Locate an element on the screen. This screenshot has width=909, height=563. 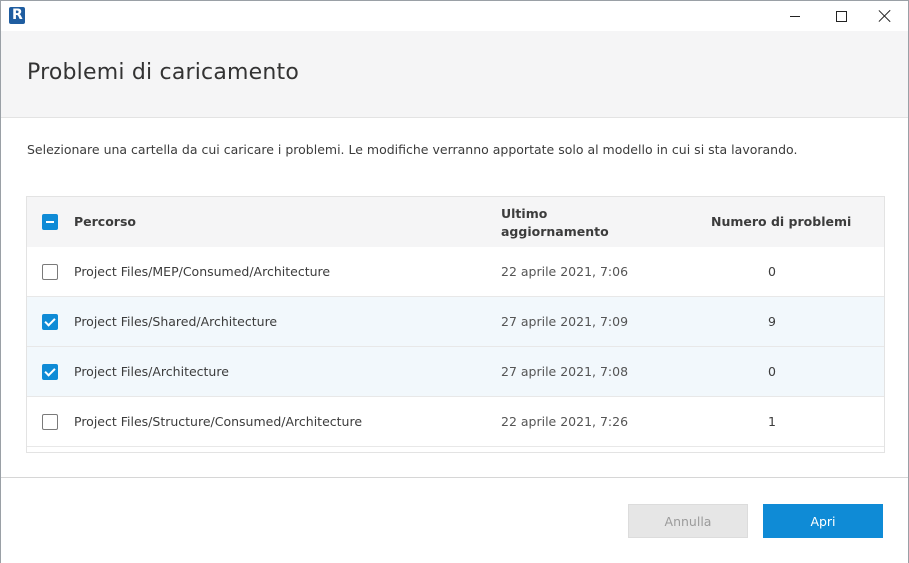
row-updated: 22 aprile 2021, 7:26 is located at coordinates (565, 421).